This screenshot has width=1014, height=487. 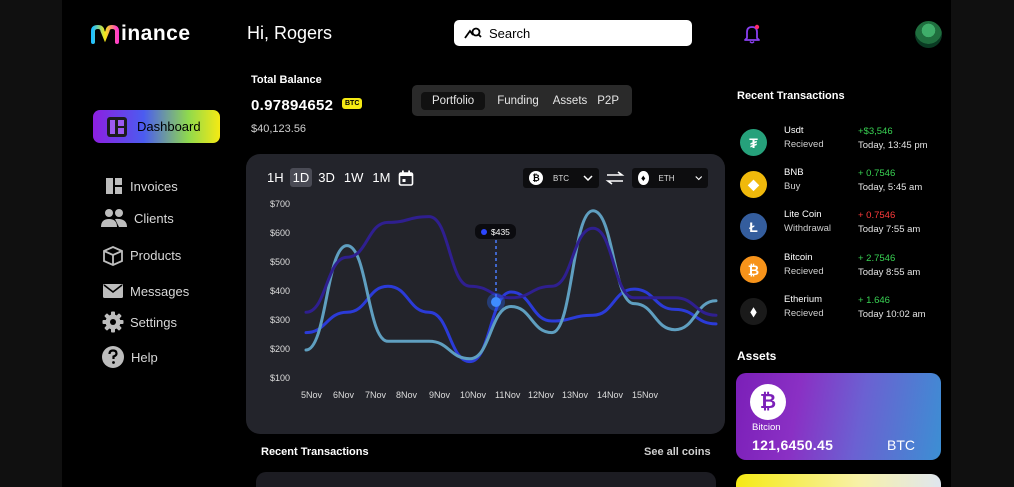 I want to click on balance-unit-badge: BTC, so click(x=352, y=103).